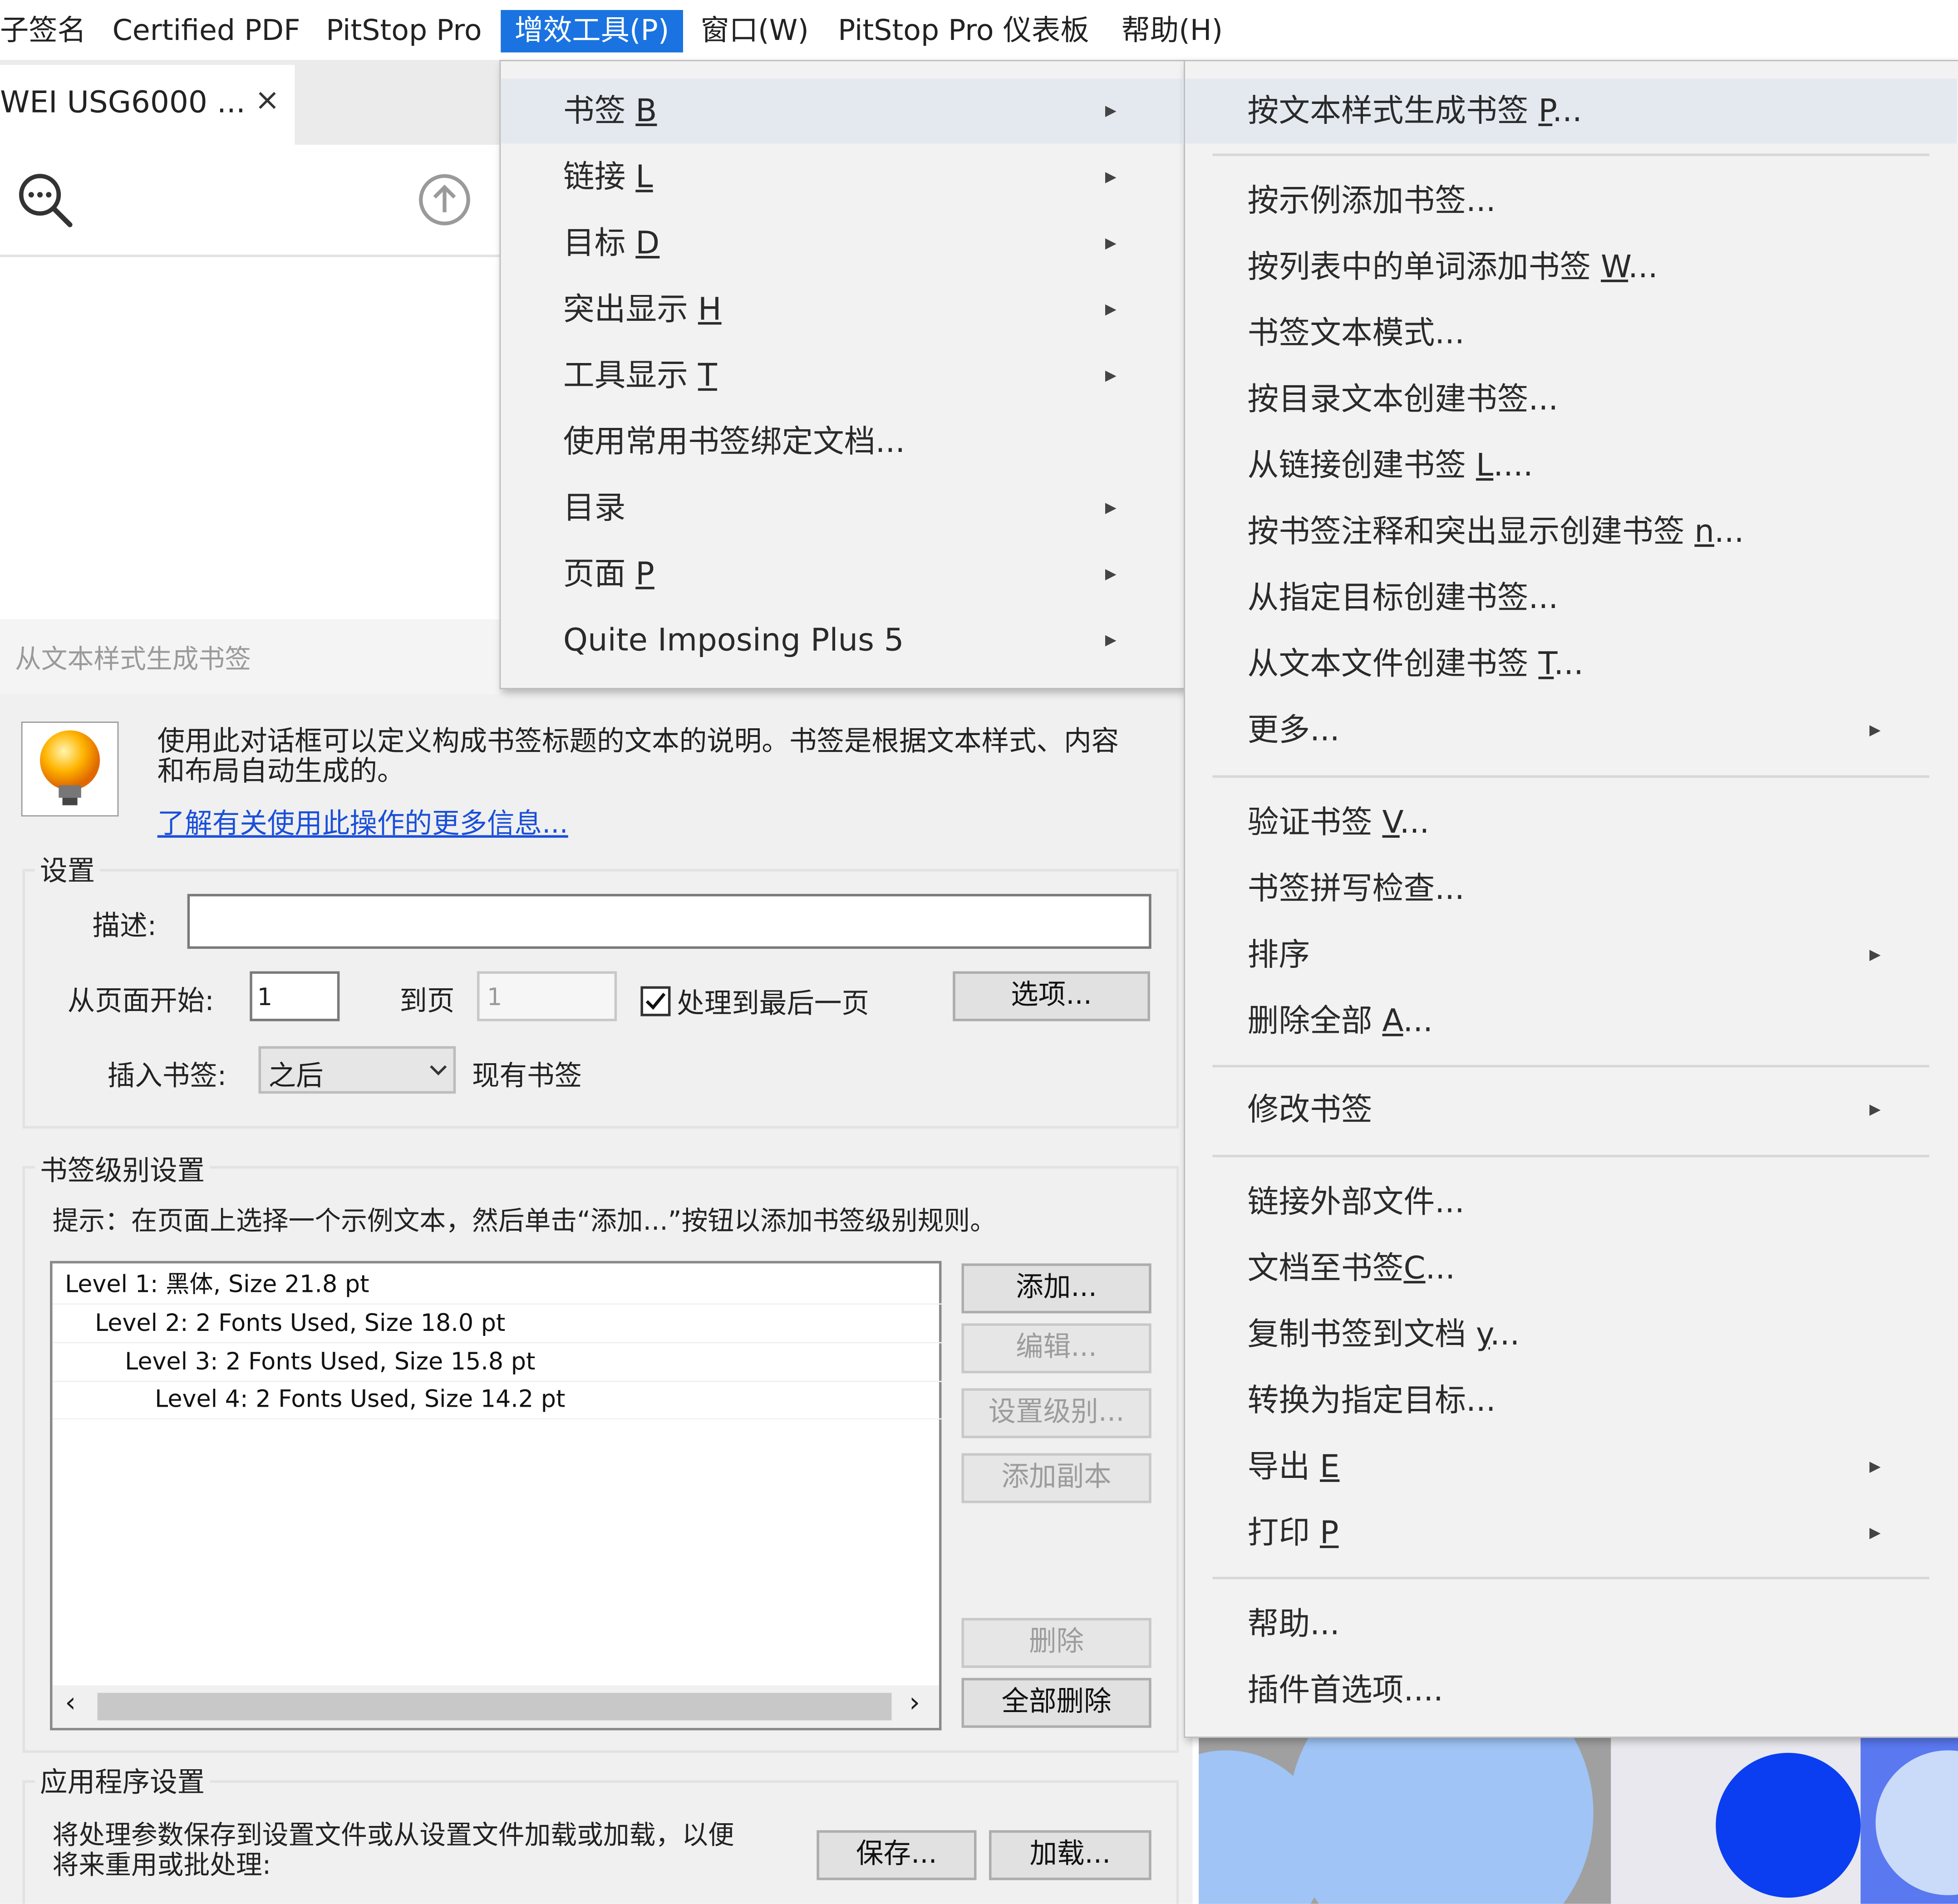 The width and height of the screenshot is (1958, 1904). Describe the element at coordinates (842, 177) in the screenshot. I see `menu-item-links: 链接 L ▸` at that location.